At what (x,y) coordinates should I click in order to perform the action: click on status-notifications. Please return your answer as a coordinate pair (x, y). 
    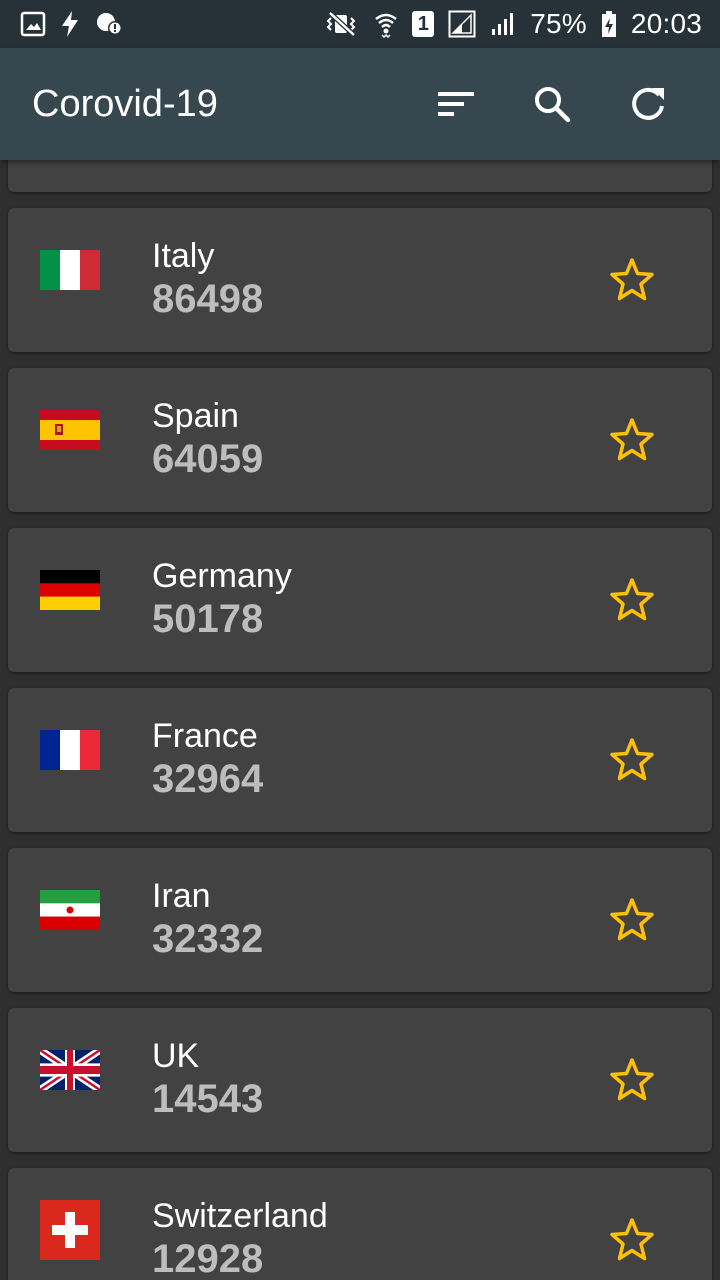
    Looking at the image, I should click on (72, 24).